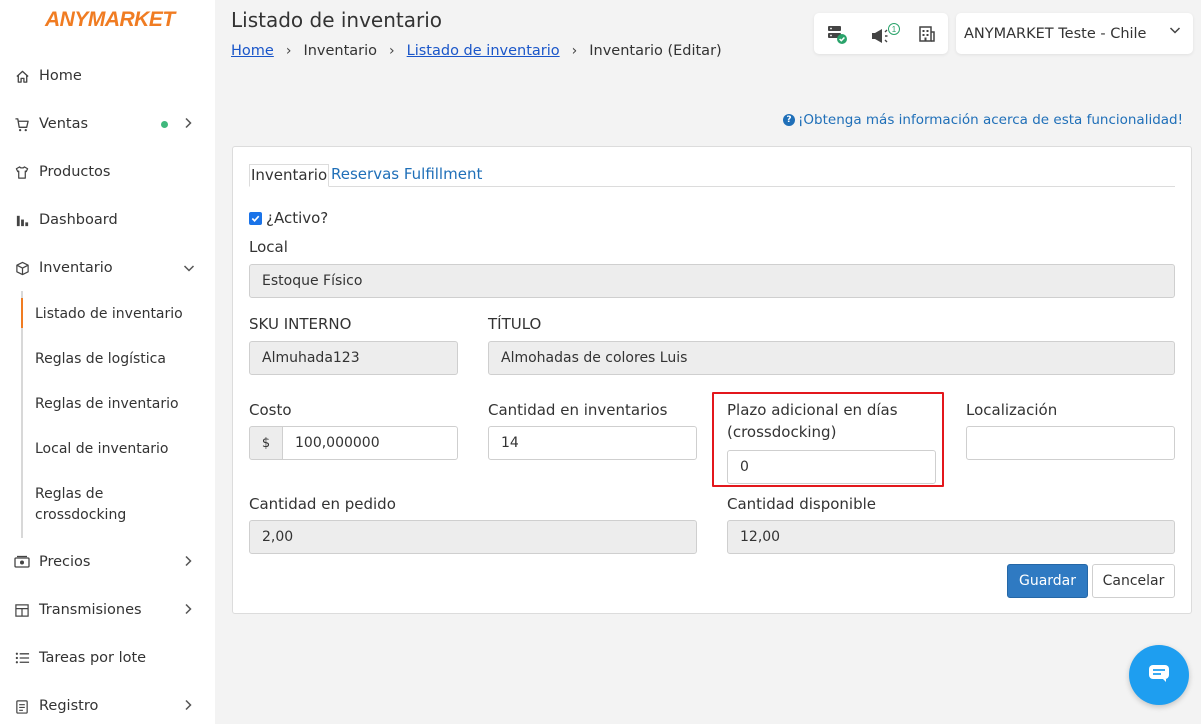  What do you see at coordinates (592, 443) in the screenshot?
I see `quantity-input: 14` at bounding box center [592, 443].